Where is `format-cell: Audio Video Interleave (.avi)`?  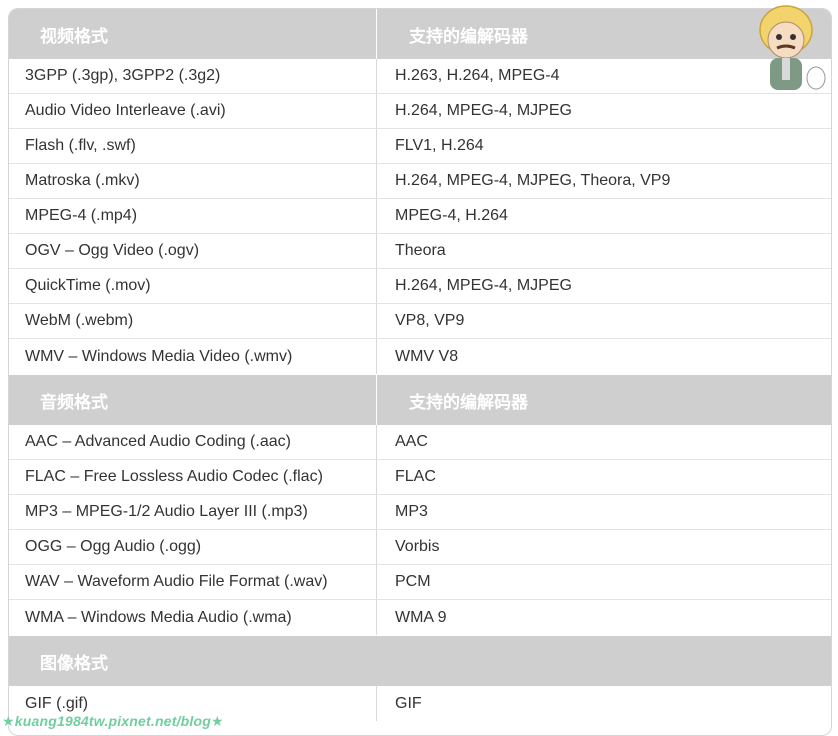 format-cell: Audio Video Interleave (.avi) is located at coordinates (193, 111).